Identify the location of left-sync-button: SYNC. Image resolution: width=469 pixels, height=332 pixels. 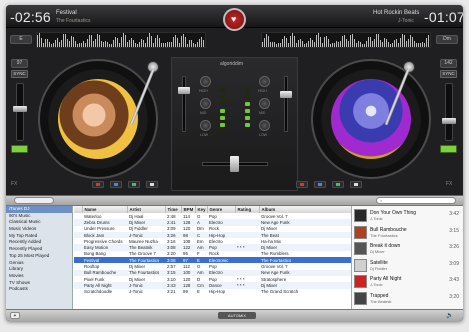
(19, 74).